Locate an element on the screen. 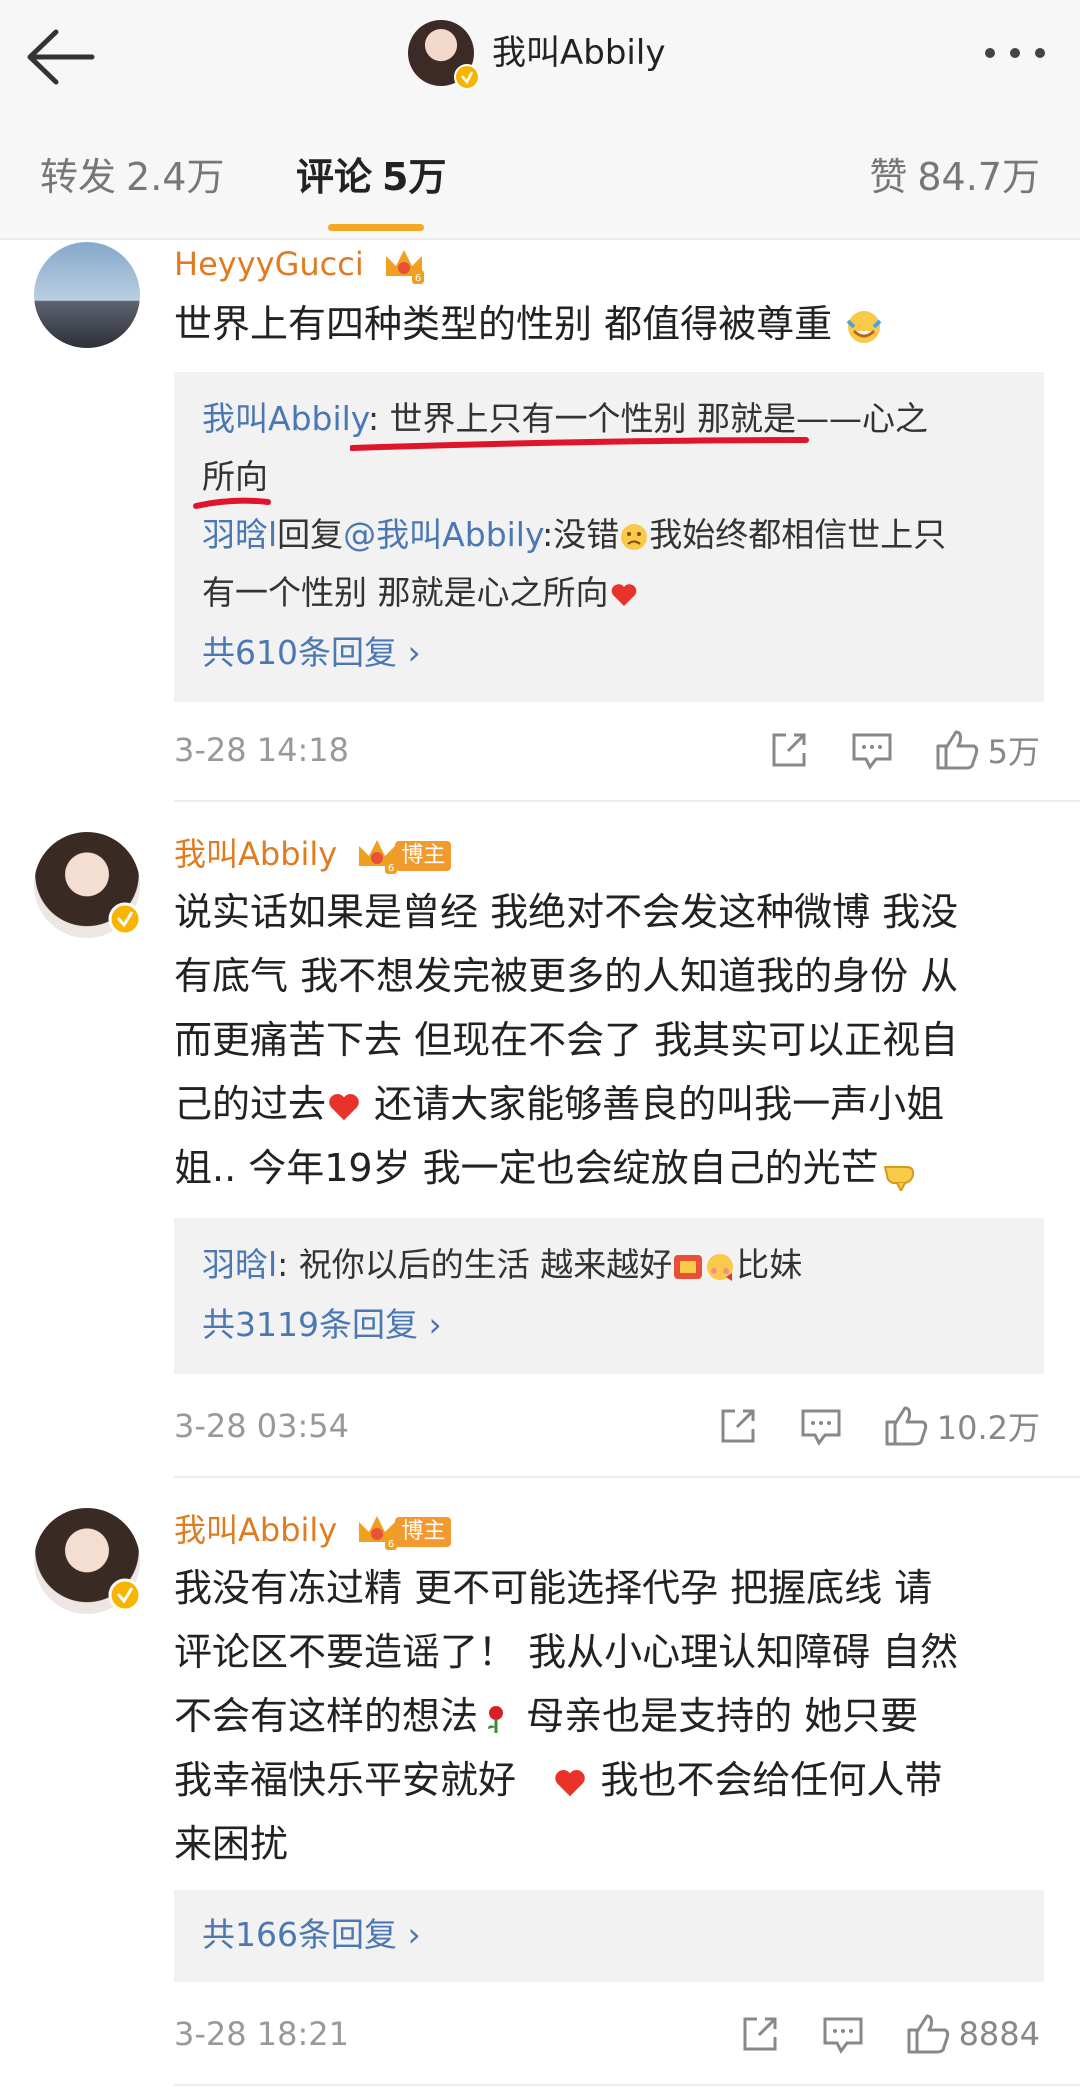 The height and width of the screenshot is (2093, 1080). top-bar: 我叫Abbily is located at coordinates (540, 56).